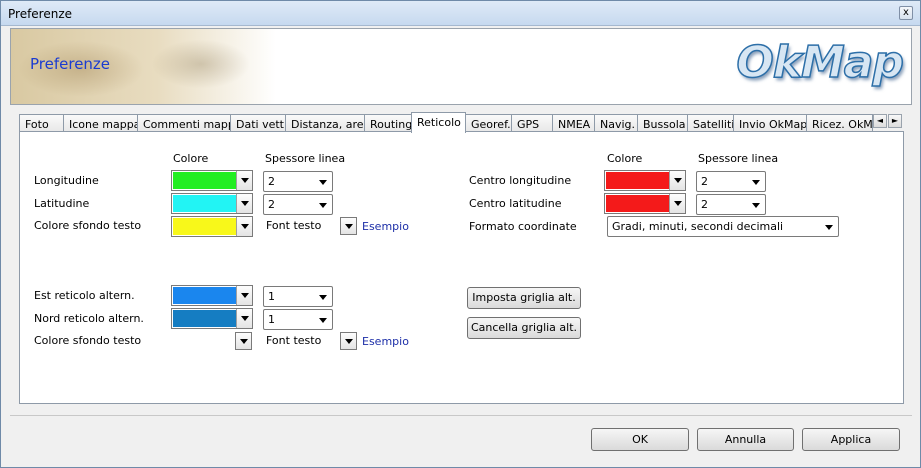  What do you see at coordinates (271, 204) in the screenshot?
I see `latitudine-thickness-value: 2` at bounding box center [271, 204].